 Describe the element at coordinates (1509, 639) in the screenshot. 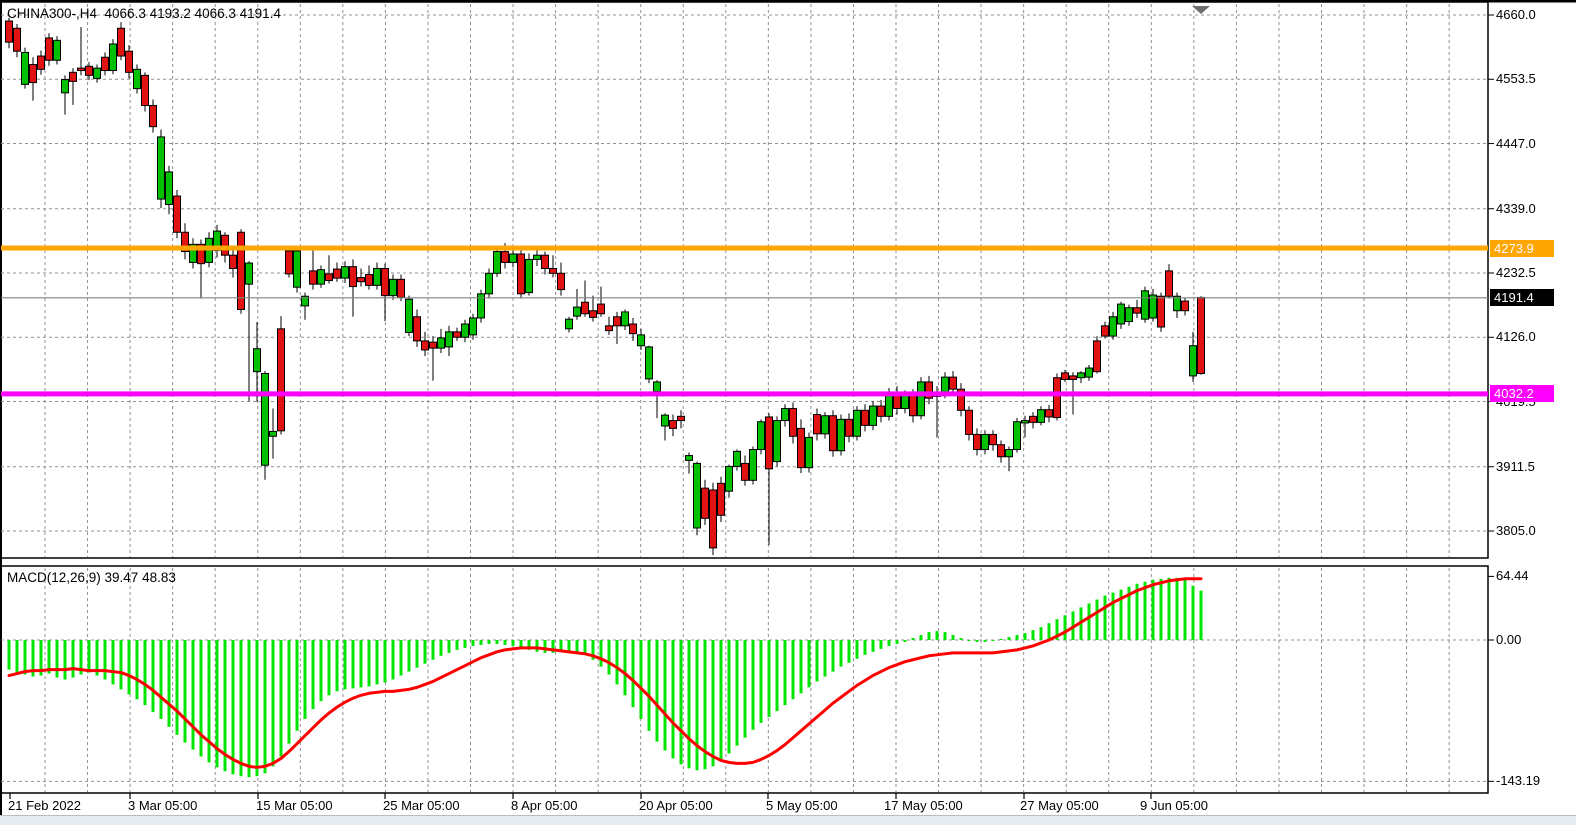

I see `macd-axis-label: 0.00` at that location.